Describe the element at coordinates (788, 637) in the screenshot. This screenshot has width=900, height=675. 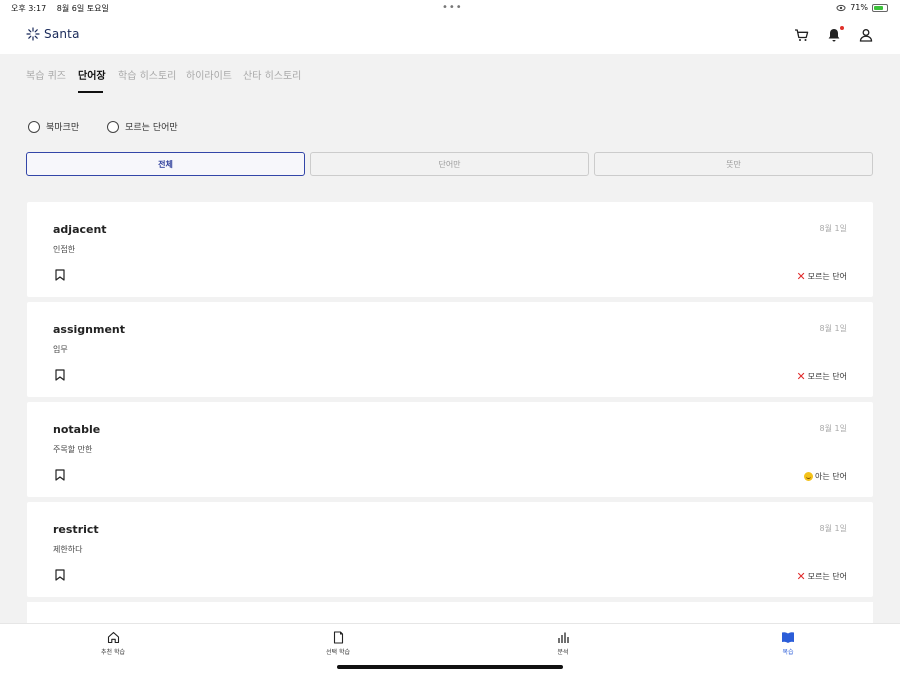
I see `book-icon` at that location.